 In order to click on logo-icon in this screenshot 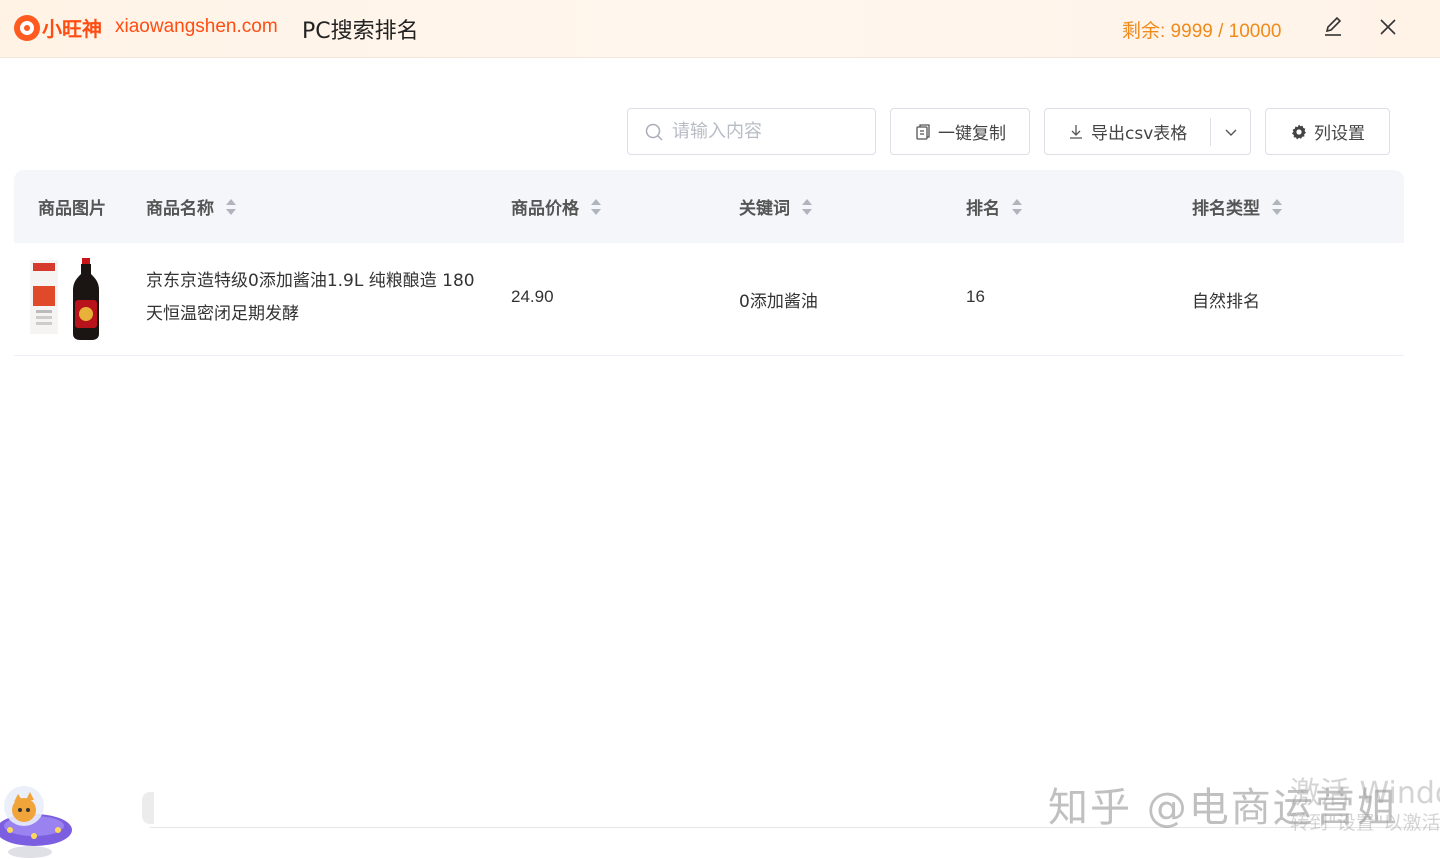, I will do `click(27, 27)`.